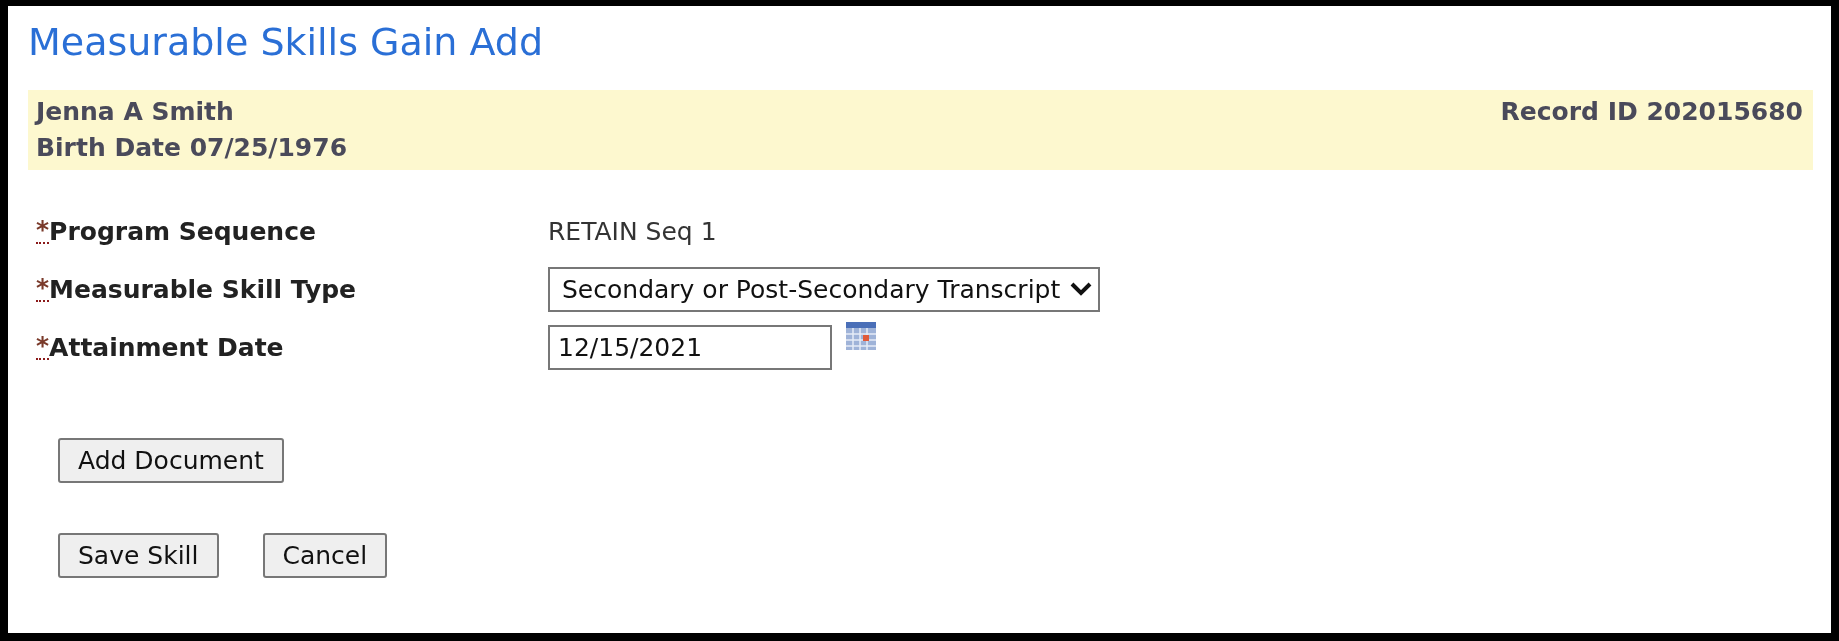  Describe the element at coordinates (325, 555) in the screenshot. I see `form-button: Cancel` at that location.